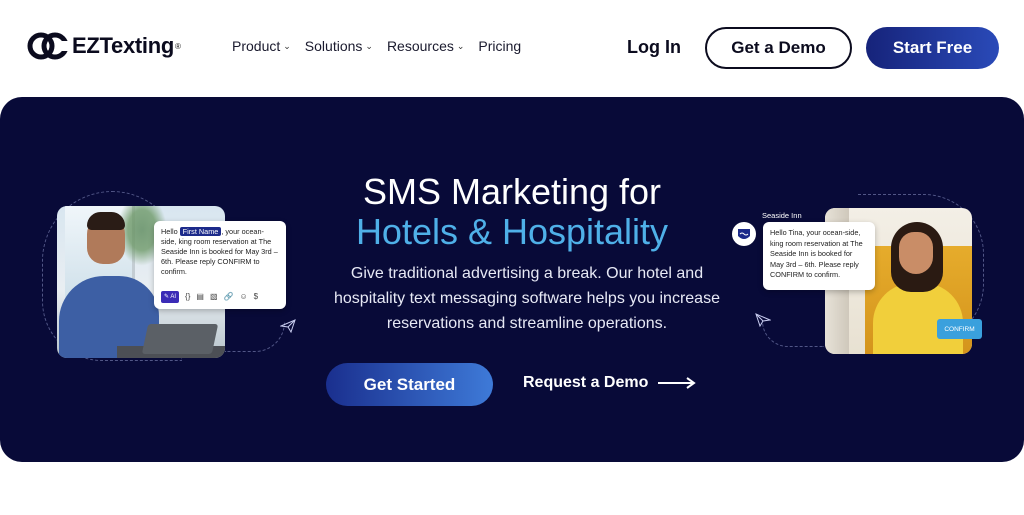 The image size is (1024, 515). I want to click on get-demo-button: Get a Demo, so click(778, 48).